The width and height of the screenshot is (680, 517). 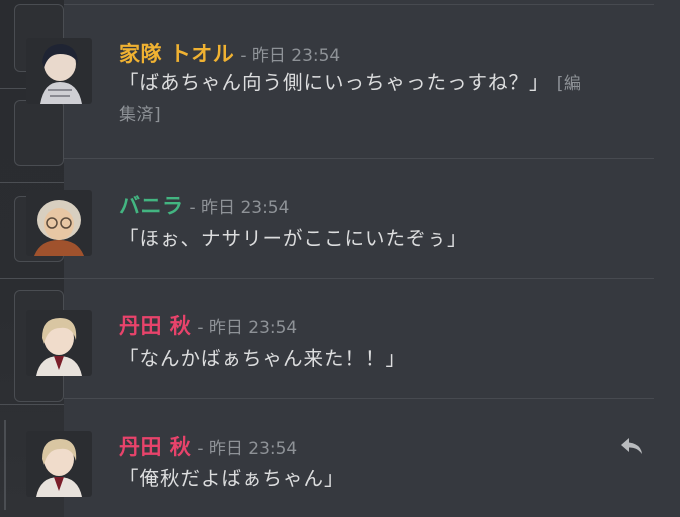 What do you see at coordinates (176, 53) in the screenshot?
I see `author-name: 家隊 トオル` at bounding box center [176, 53].